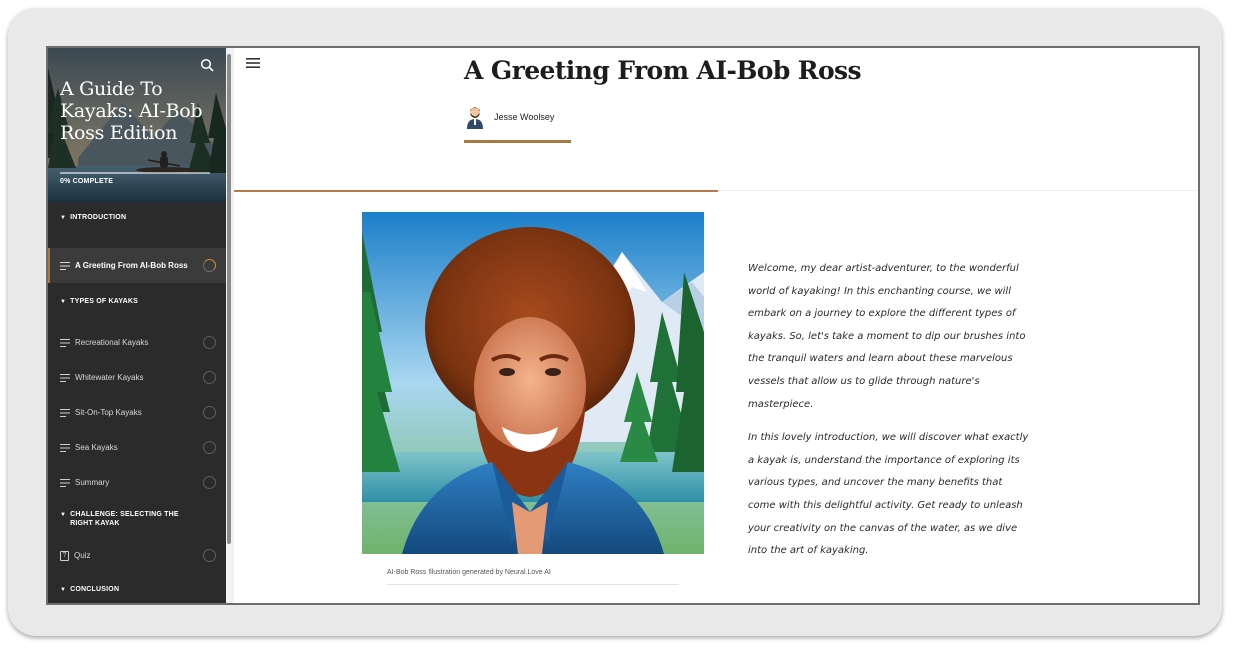 The image size is (1233, 651). I want to click on hamburger-menu-icon, so click(253, 63).